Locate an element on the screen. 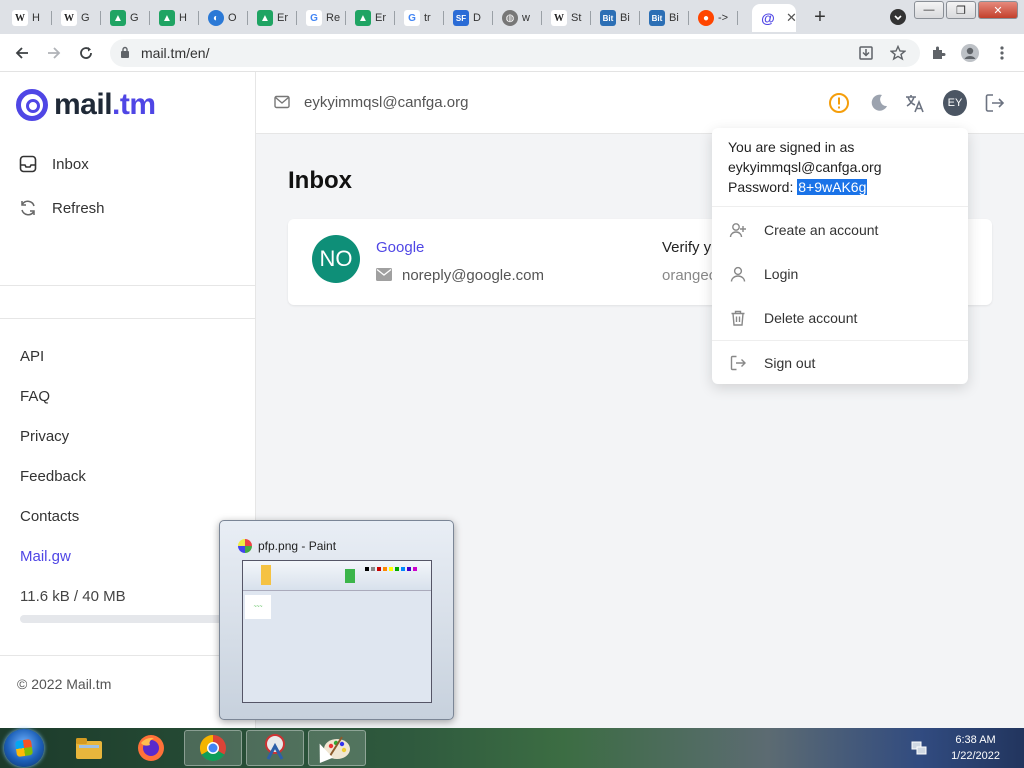 This screenshot has height=768, width=1024. snipping-tool-taskbar-button is located at coordinates (275, 748).